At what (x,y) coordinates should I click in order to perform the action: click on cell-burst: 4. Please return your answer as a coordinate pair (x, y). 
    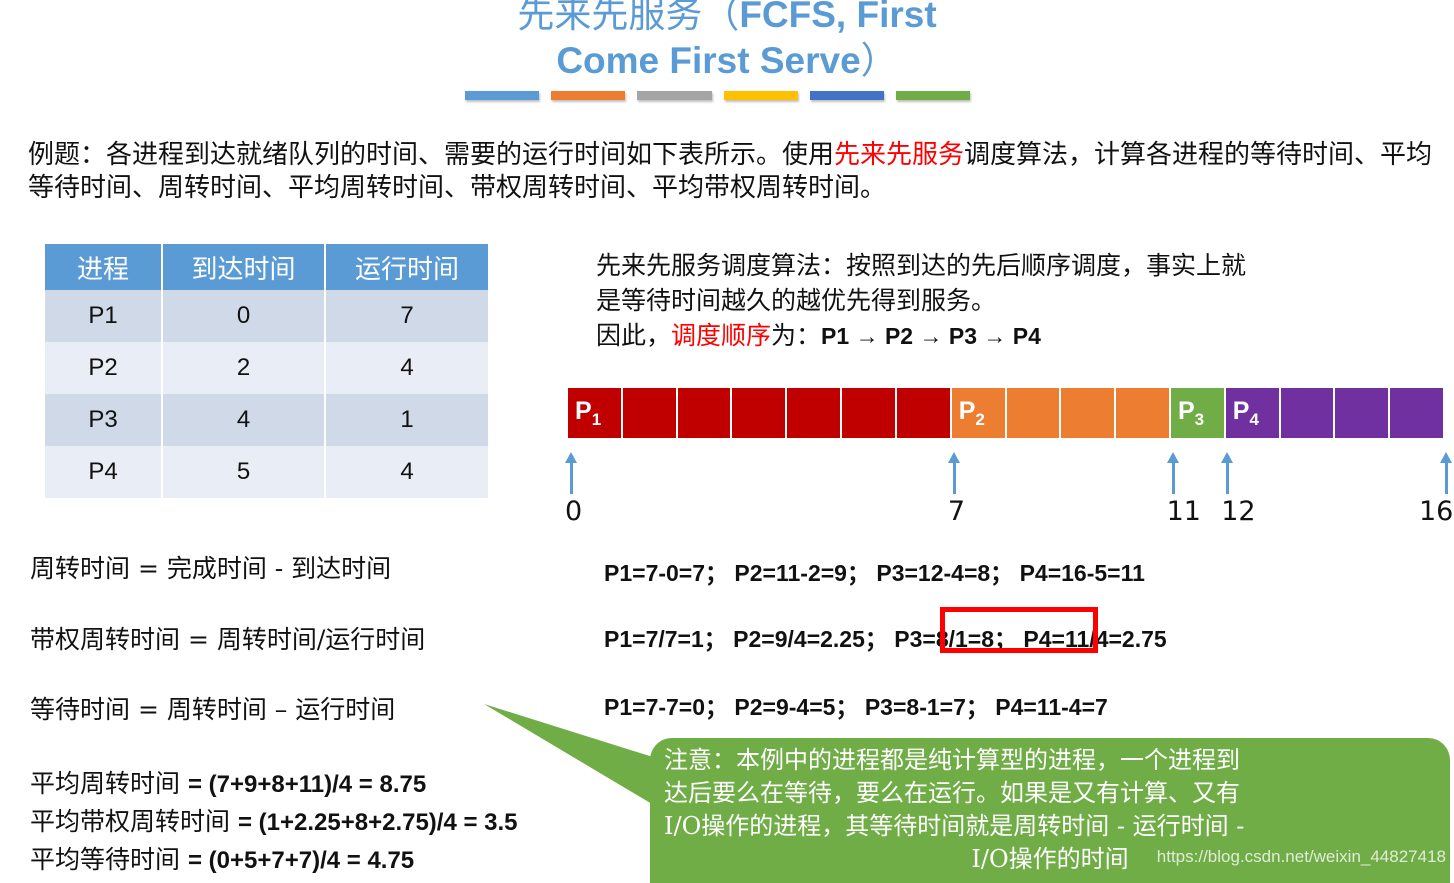
    Looking at the image, I should click on (406, 368).